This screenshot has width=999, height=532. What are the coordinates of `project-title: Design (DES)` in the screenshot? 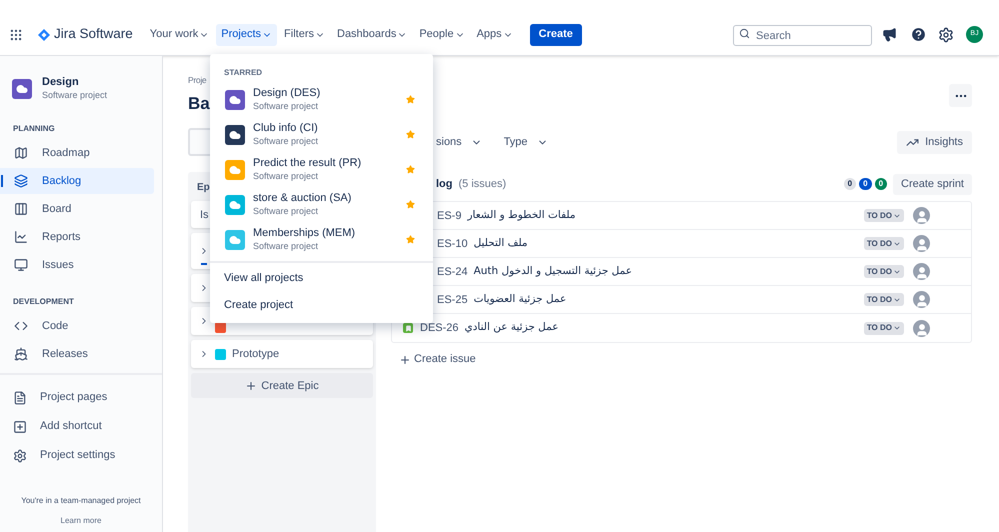 It's located at (287, 94).